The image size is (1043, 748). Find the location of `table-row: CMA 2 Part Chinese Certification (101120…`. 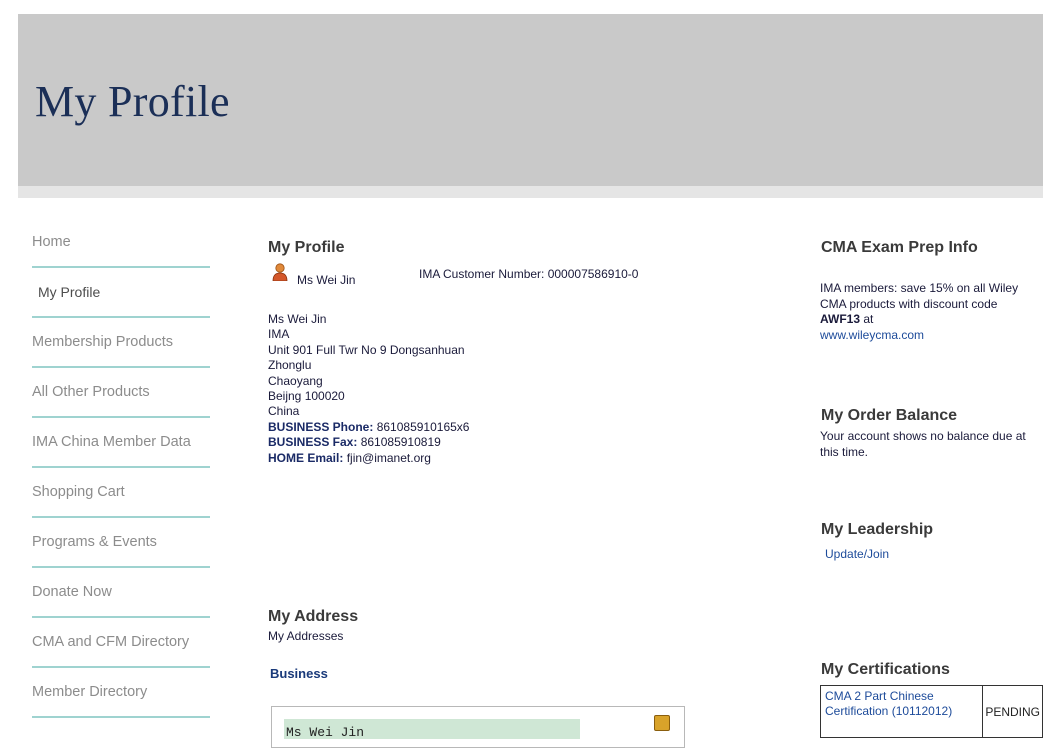

table-row: CMA 2 Part Chinese Certification (101120… is located at coordinates (931, 711).